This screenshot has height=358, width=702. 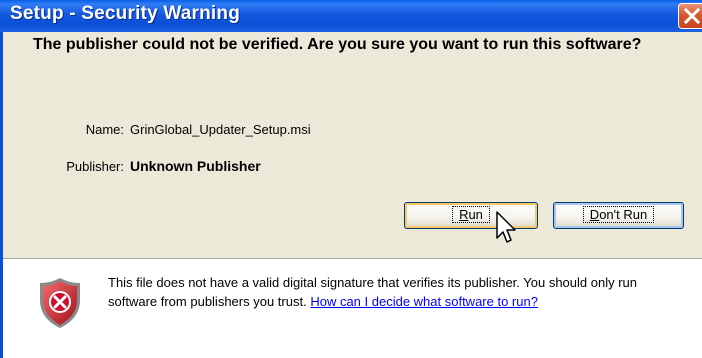 What do you see at coordinates (60, 303) in the screenshot?
I see `shield-error-icon` at bounding box center [60, 303].